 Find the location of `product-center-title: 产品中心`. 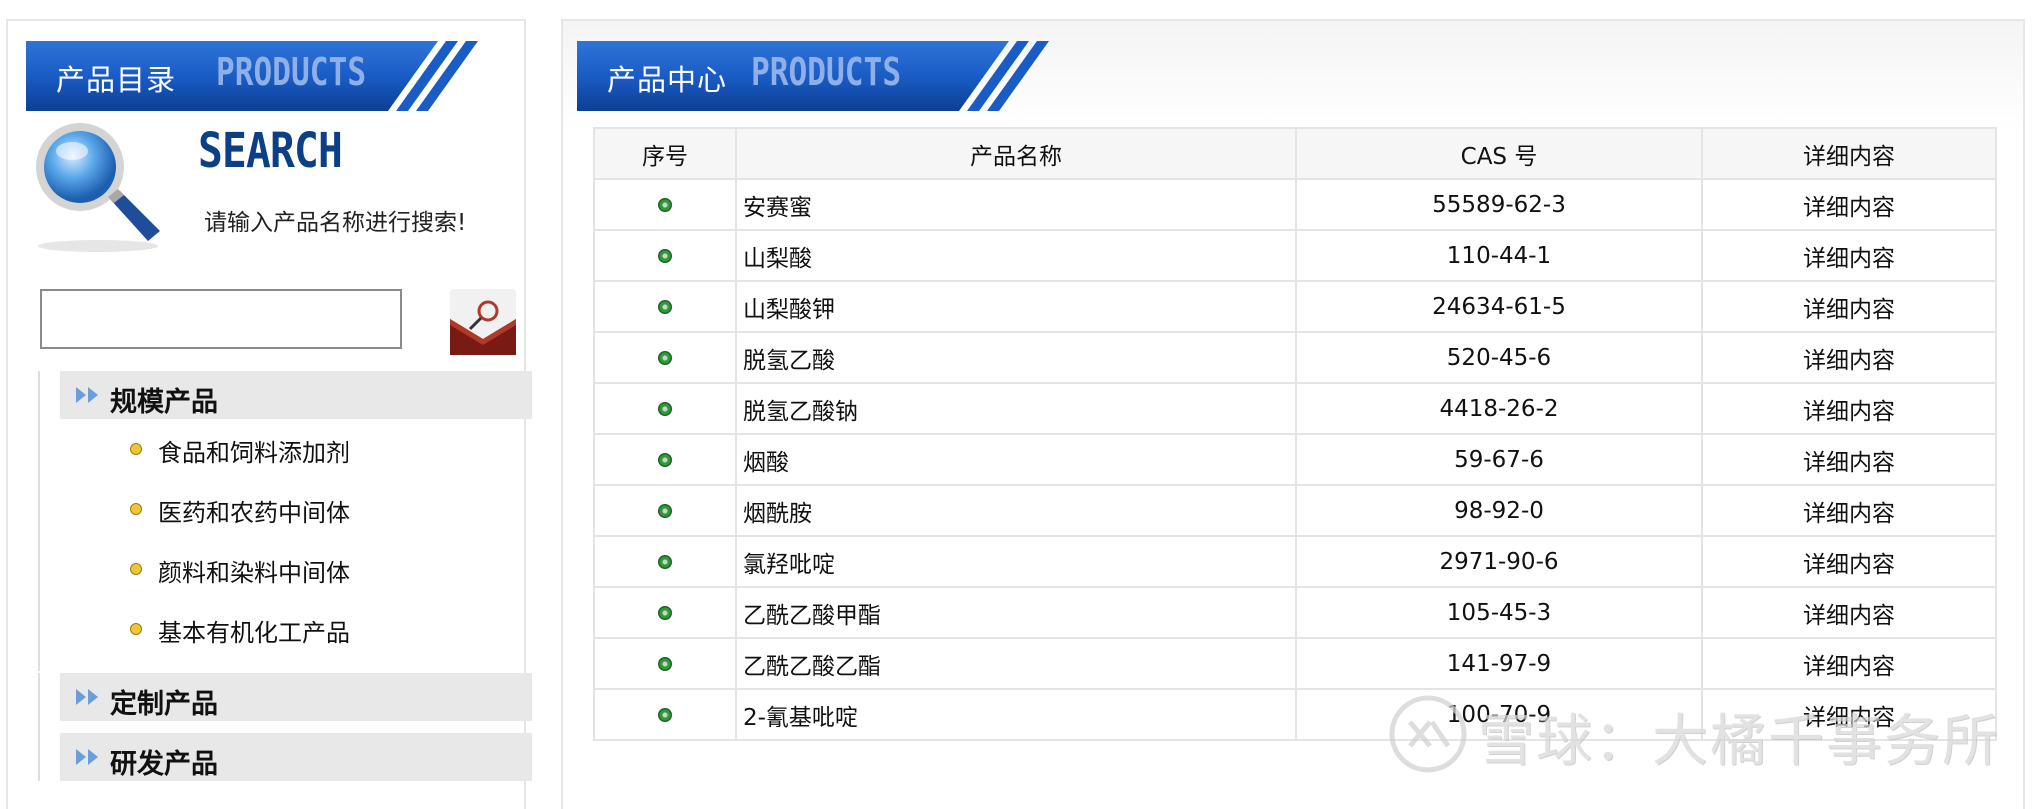

product-center-title: 产品中心 is located at coordinates (667, 80).